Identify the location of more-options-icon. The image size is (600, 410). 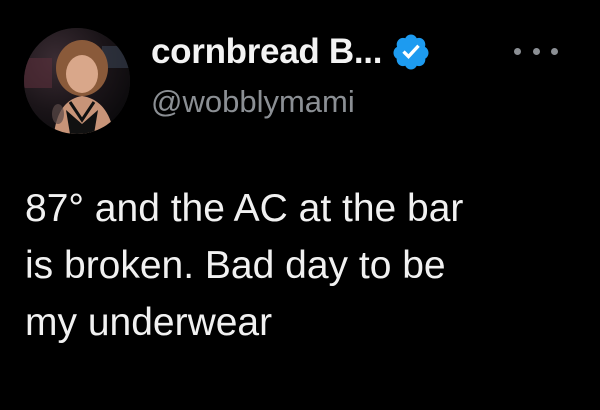
(536, 51).